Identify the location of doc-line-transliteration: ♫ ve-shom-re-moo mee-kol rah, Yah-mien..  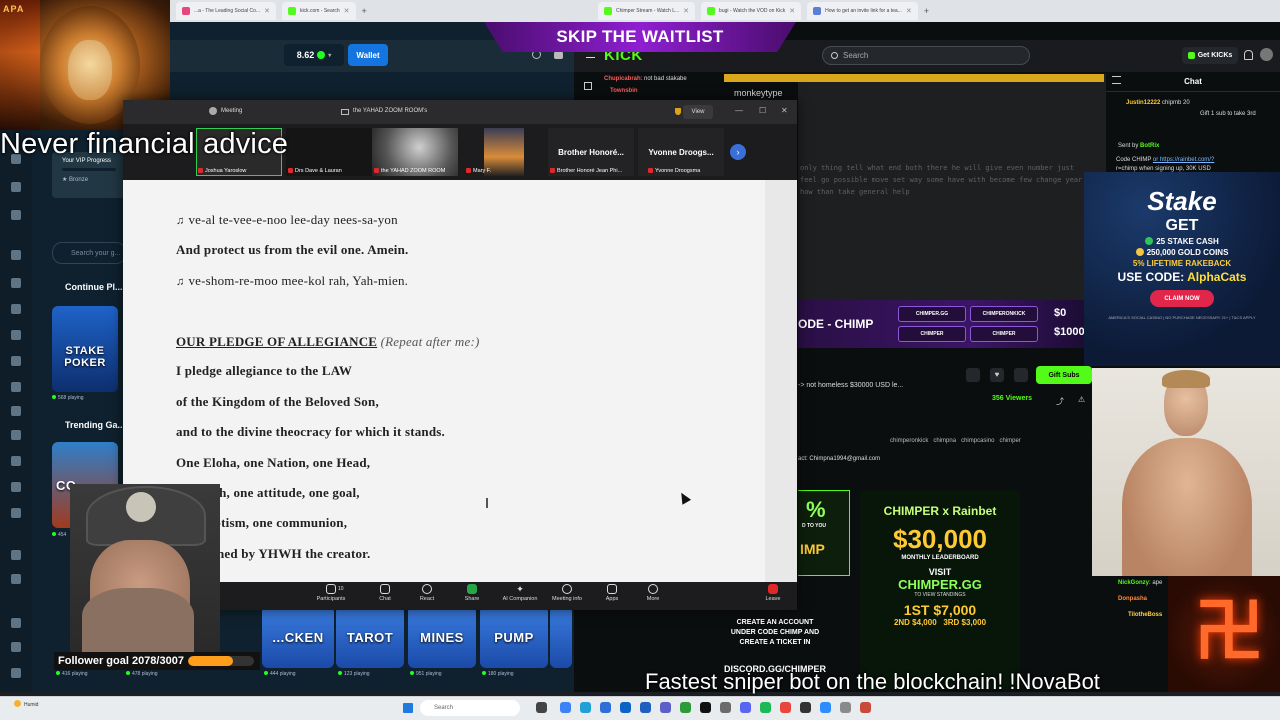
(292, 281).